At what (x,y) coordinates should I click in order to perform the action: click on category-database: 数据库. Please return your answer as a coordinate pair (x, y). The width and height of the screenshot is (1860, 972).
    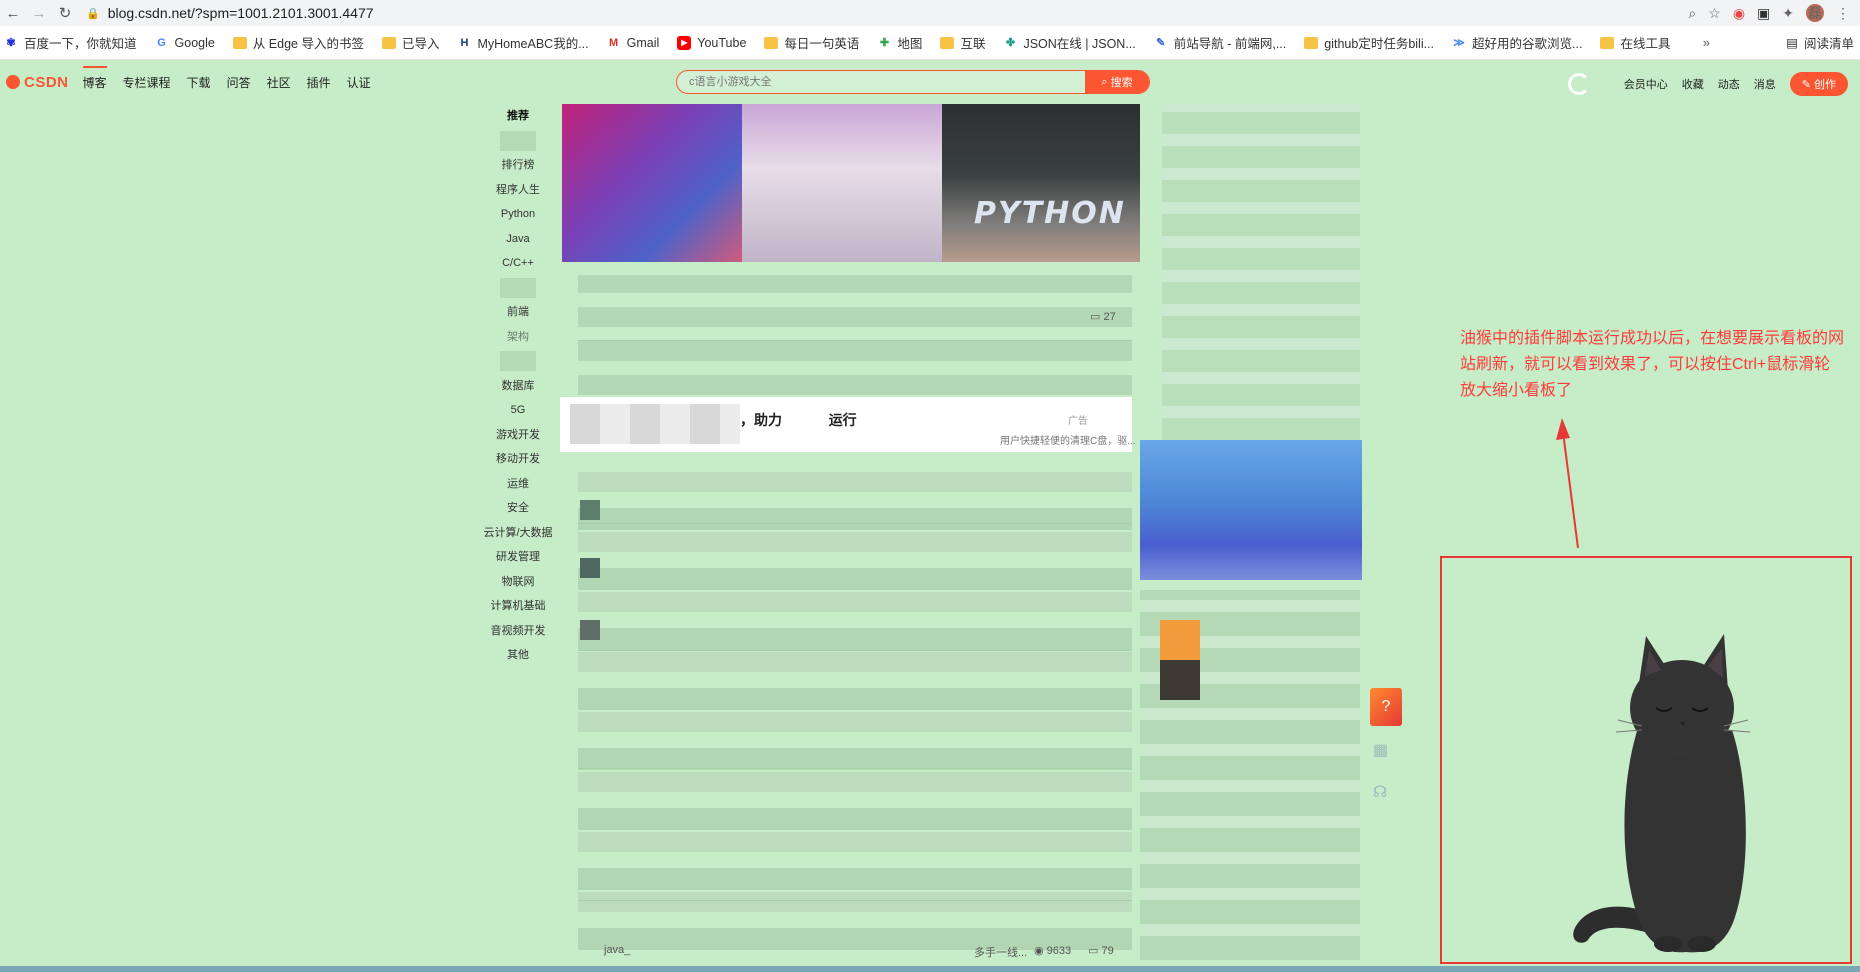
    Looking at the image, I should click on (518, 386).